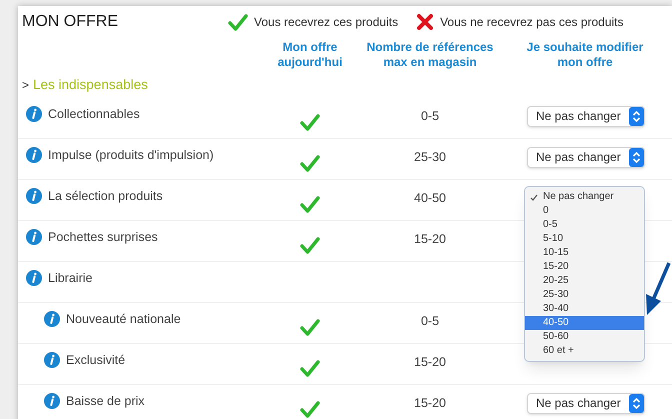 The height and width of the screenshot is (419, 672). What do you see at coordinates (584, 267) in the screenshot?
I see `dropdown-option: 15-20` at bounding box center [584, 267].